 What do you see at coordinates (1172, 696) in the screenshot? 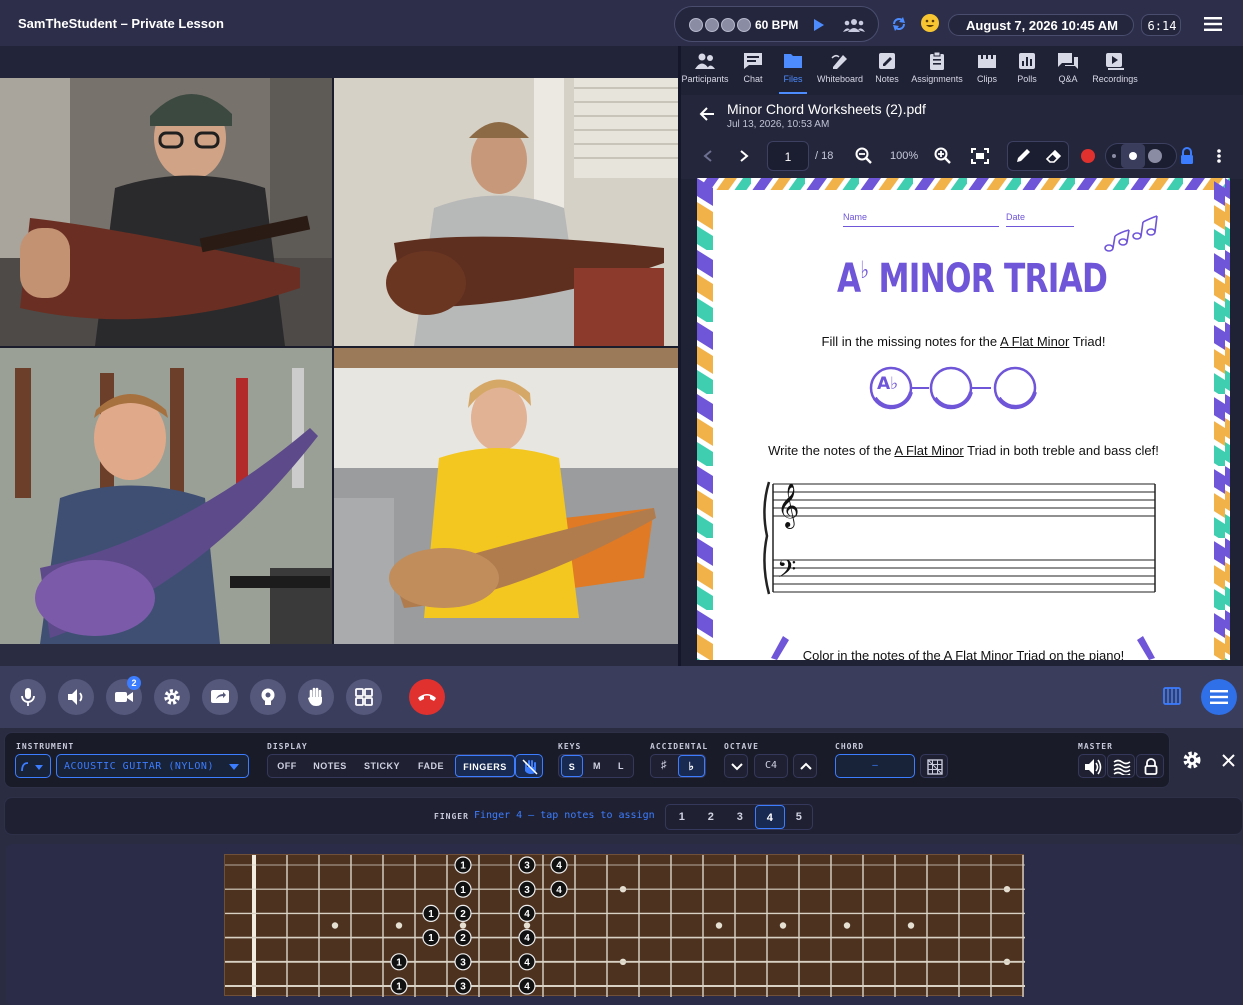
I see `piano-keyboard-icon` at bounding box center [1172, 696].